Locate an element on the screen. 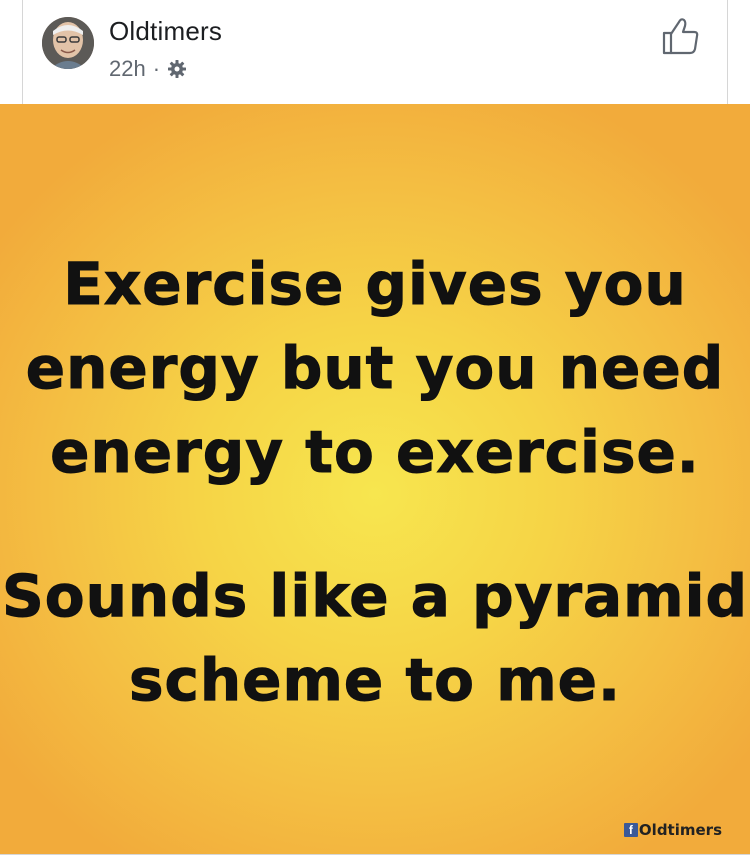 This screenshot has width=750, height=863. watermark: f Oldtimers is located at coordinates (672, 830).